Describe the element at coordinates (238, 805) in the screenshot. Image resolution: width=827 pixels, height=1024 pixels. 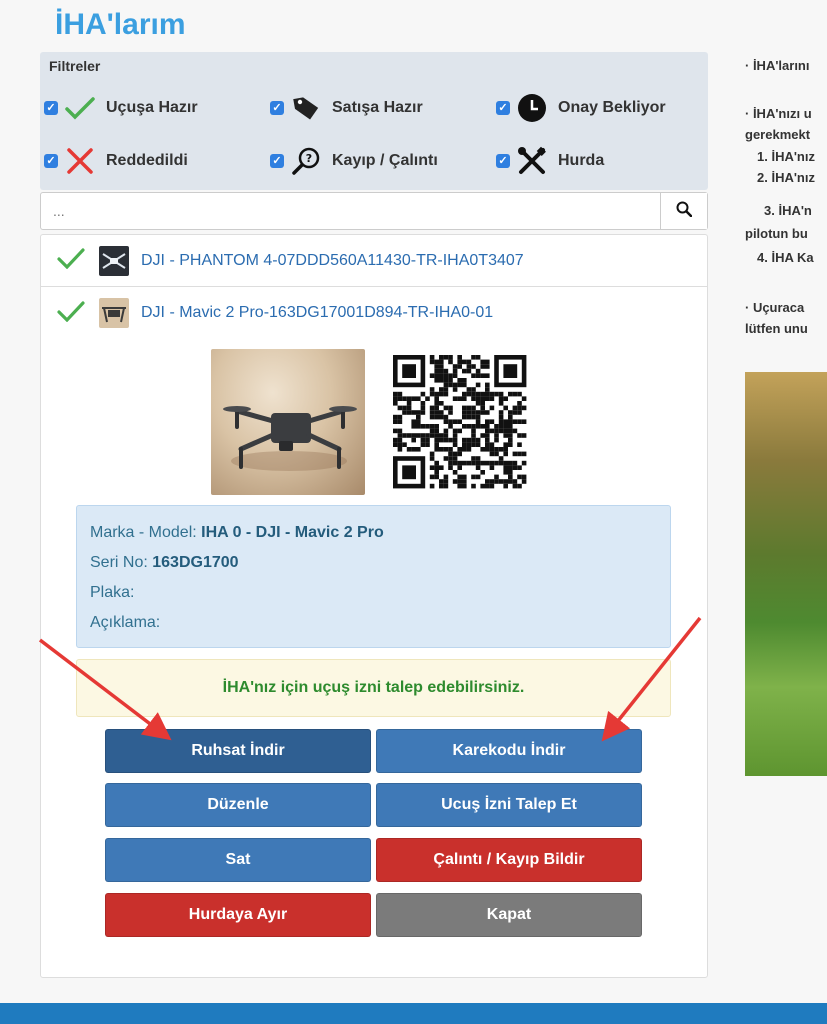
I see `edit-button: Düzenle` at that location.